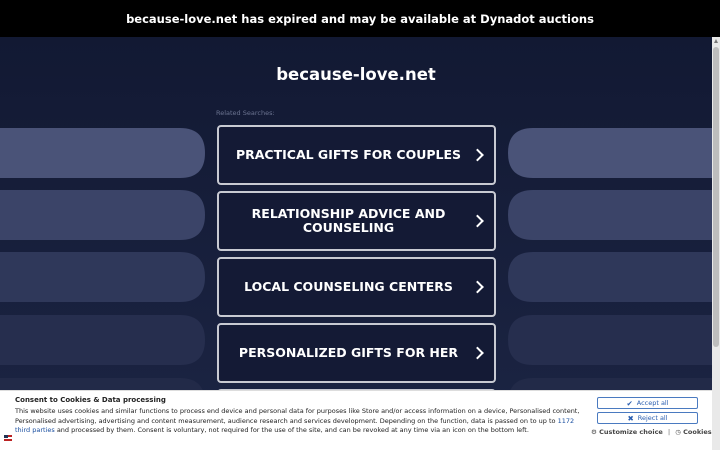 The width and height of the screenshot is (720, 450). I want to click on search-link-label: PRACTICAL GIFTS FOR COUPLES, so click(348, 154).